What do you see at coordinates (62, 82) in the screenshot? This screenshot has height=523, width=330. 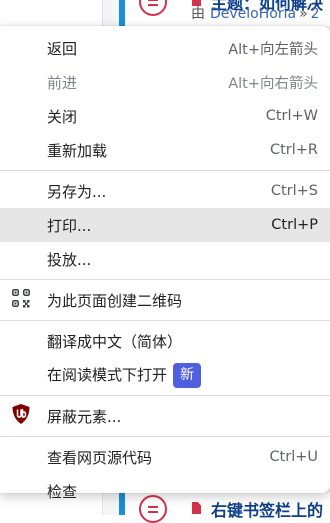 I see `menu-item-label: 前进` at bounding box center [62, 82].